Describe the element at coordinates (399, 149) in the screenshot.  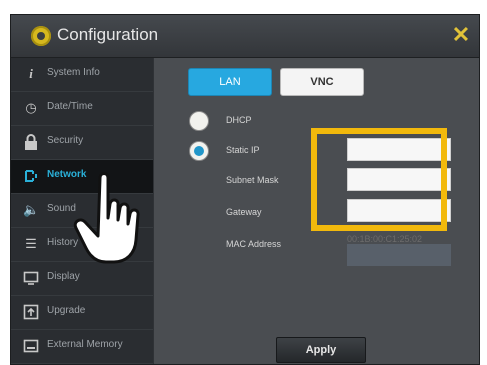
I see `static-ip-field` at that location.